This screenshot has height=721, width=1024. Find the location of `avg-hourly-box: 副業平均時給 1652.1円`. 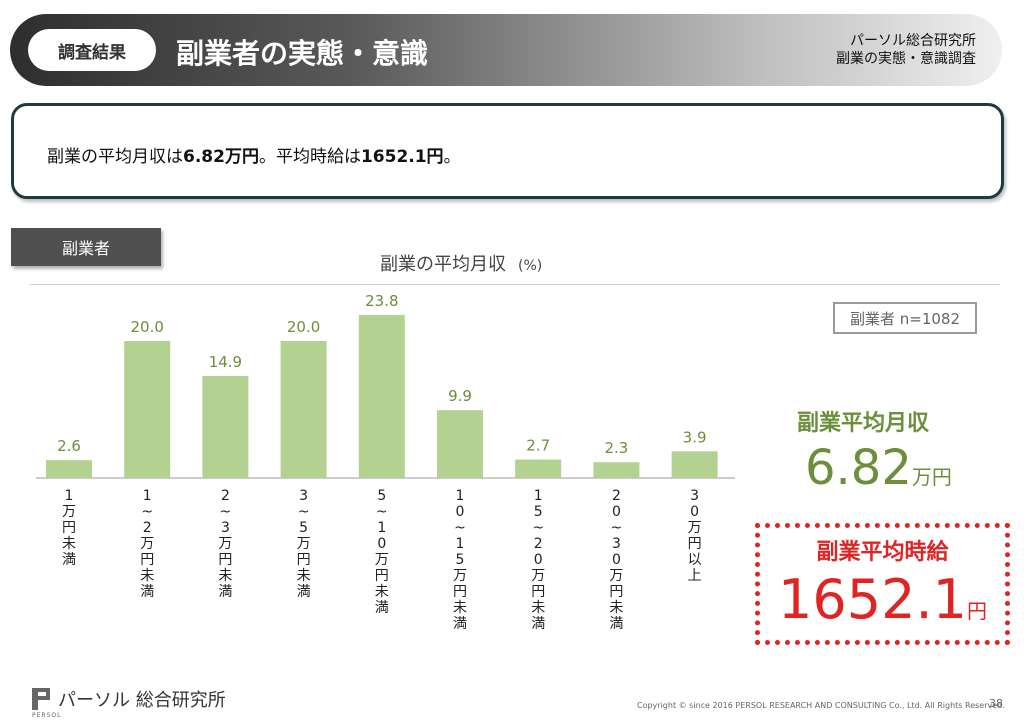

avg-hourly-box: 副業平均時給 1652.1円 is located at coordinates (882, 584).